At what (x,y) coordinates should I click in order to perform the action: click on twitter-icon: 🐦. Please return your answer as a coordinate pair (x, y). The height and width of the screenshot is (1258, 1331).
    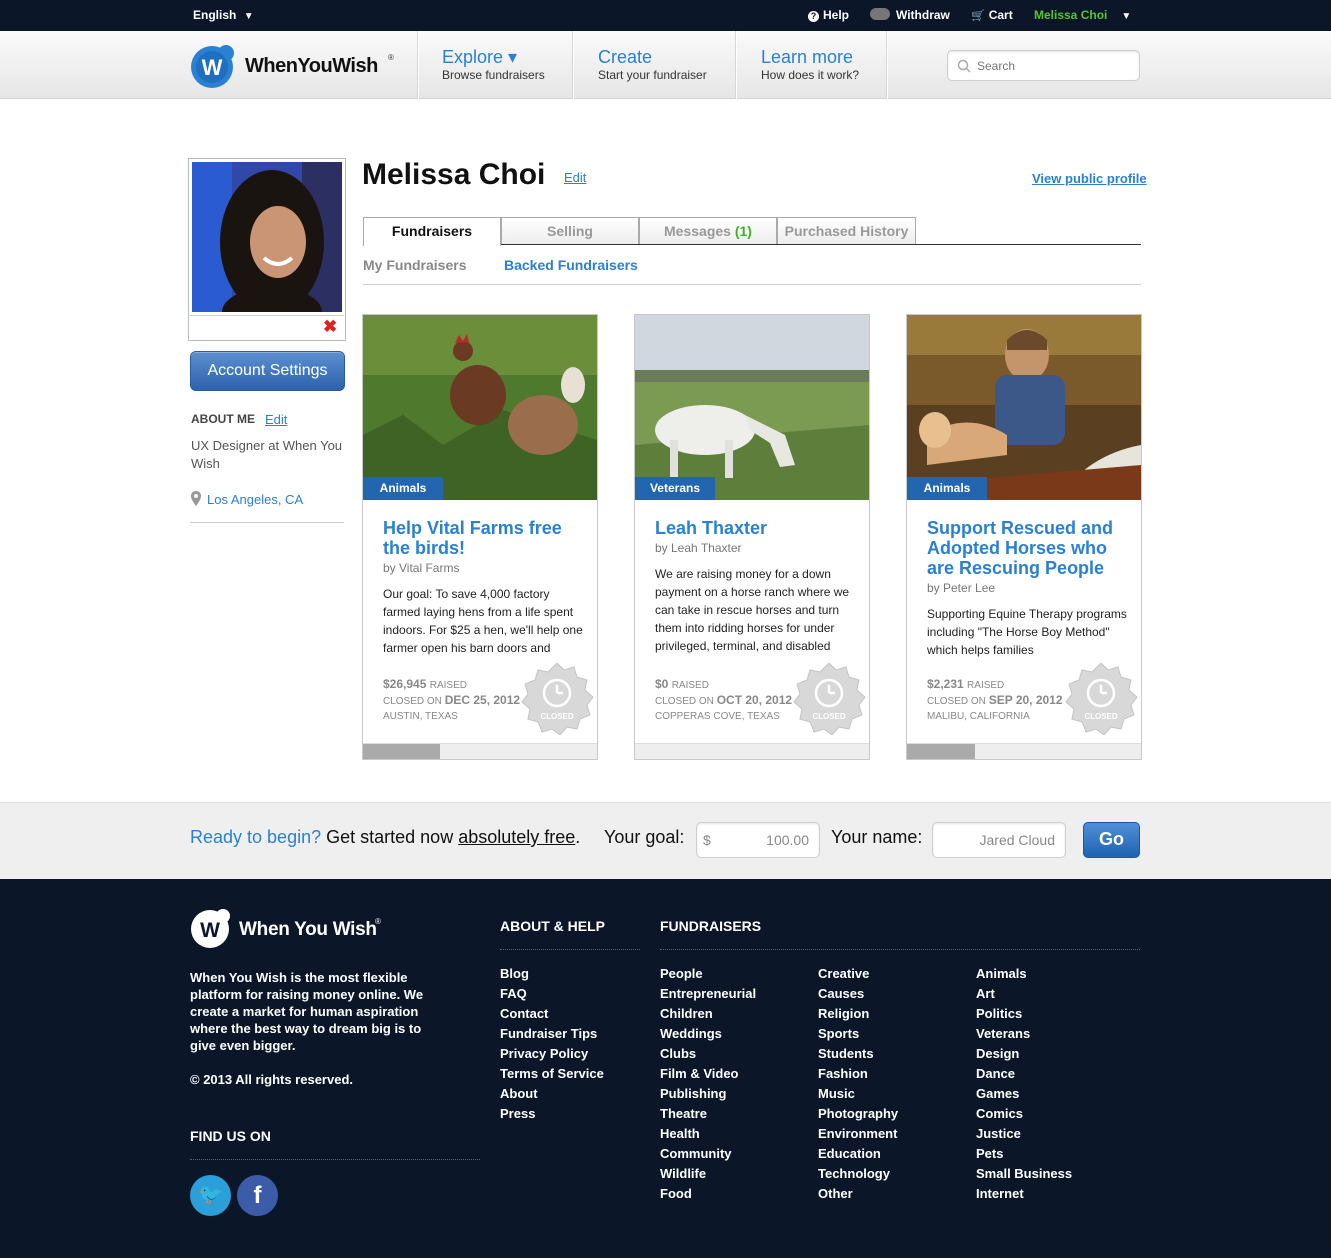
    Looking at the image, I should click on (210, 1195).